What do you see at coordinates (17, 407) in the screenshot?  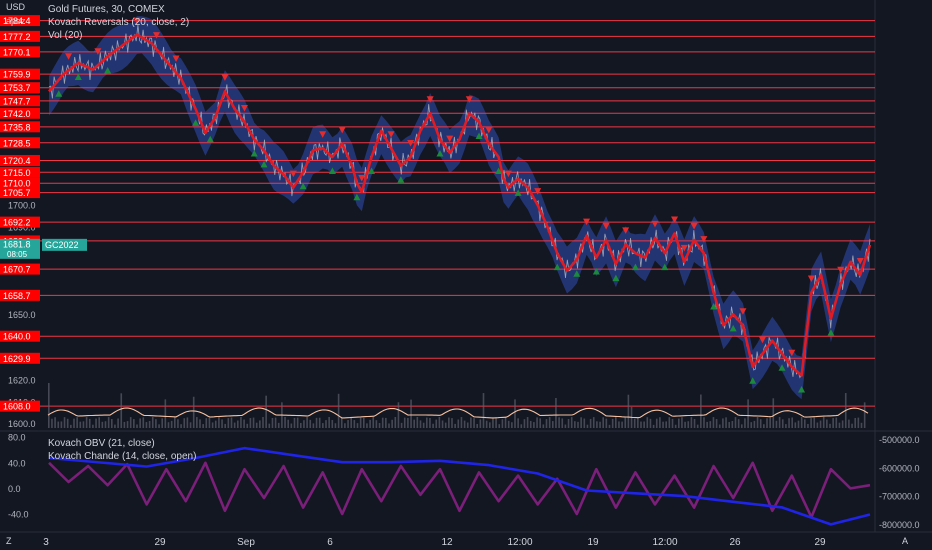 I see `level-label: 1608.0` at bounding box center [17, 407].